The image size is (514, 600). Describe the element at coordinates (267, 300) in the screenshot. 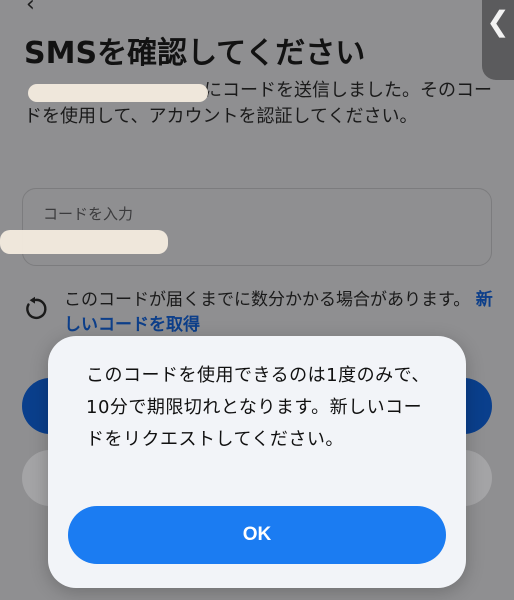

I see `resend-info: このコードが届くまでに数分かかる場合があります。` at that location.